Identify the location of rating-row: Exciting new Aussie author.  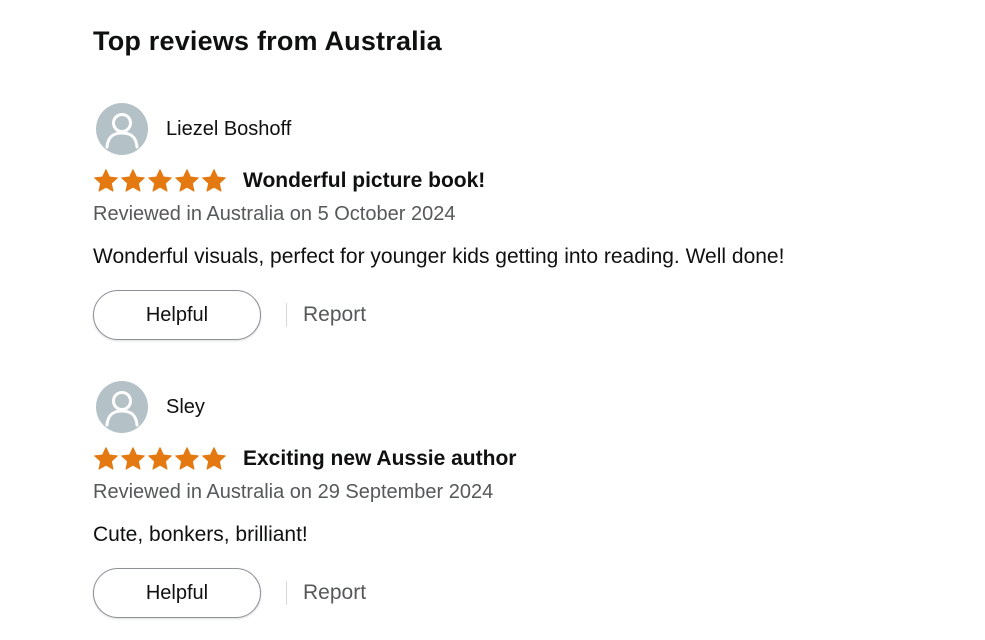
(304, 459).